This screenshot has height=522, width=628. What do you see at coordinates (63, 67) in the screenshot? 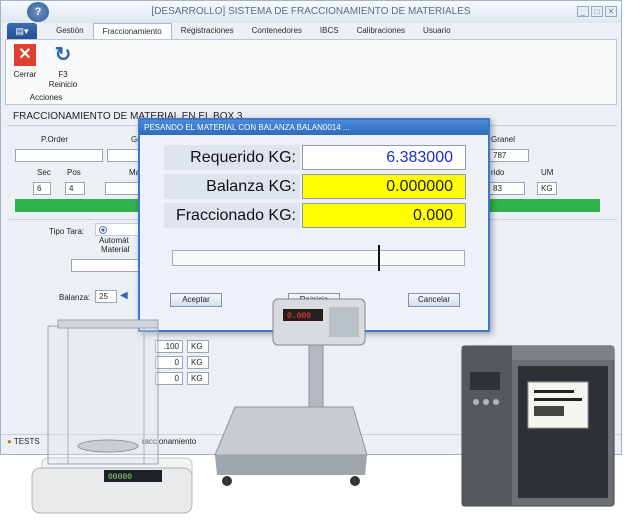
I see `reload-button: ↻ F3 Reinicio` at bounding box center [63, 67].